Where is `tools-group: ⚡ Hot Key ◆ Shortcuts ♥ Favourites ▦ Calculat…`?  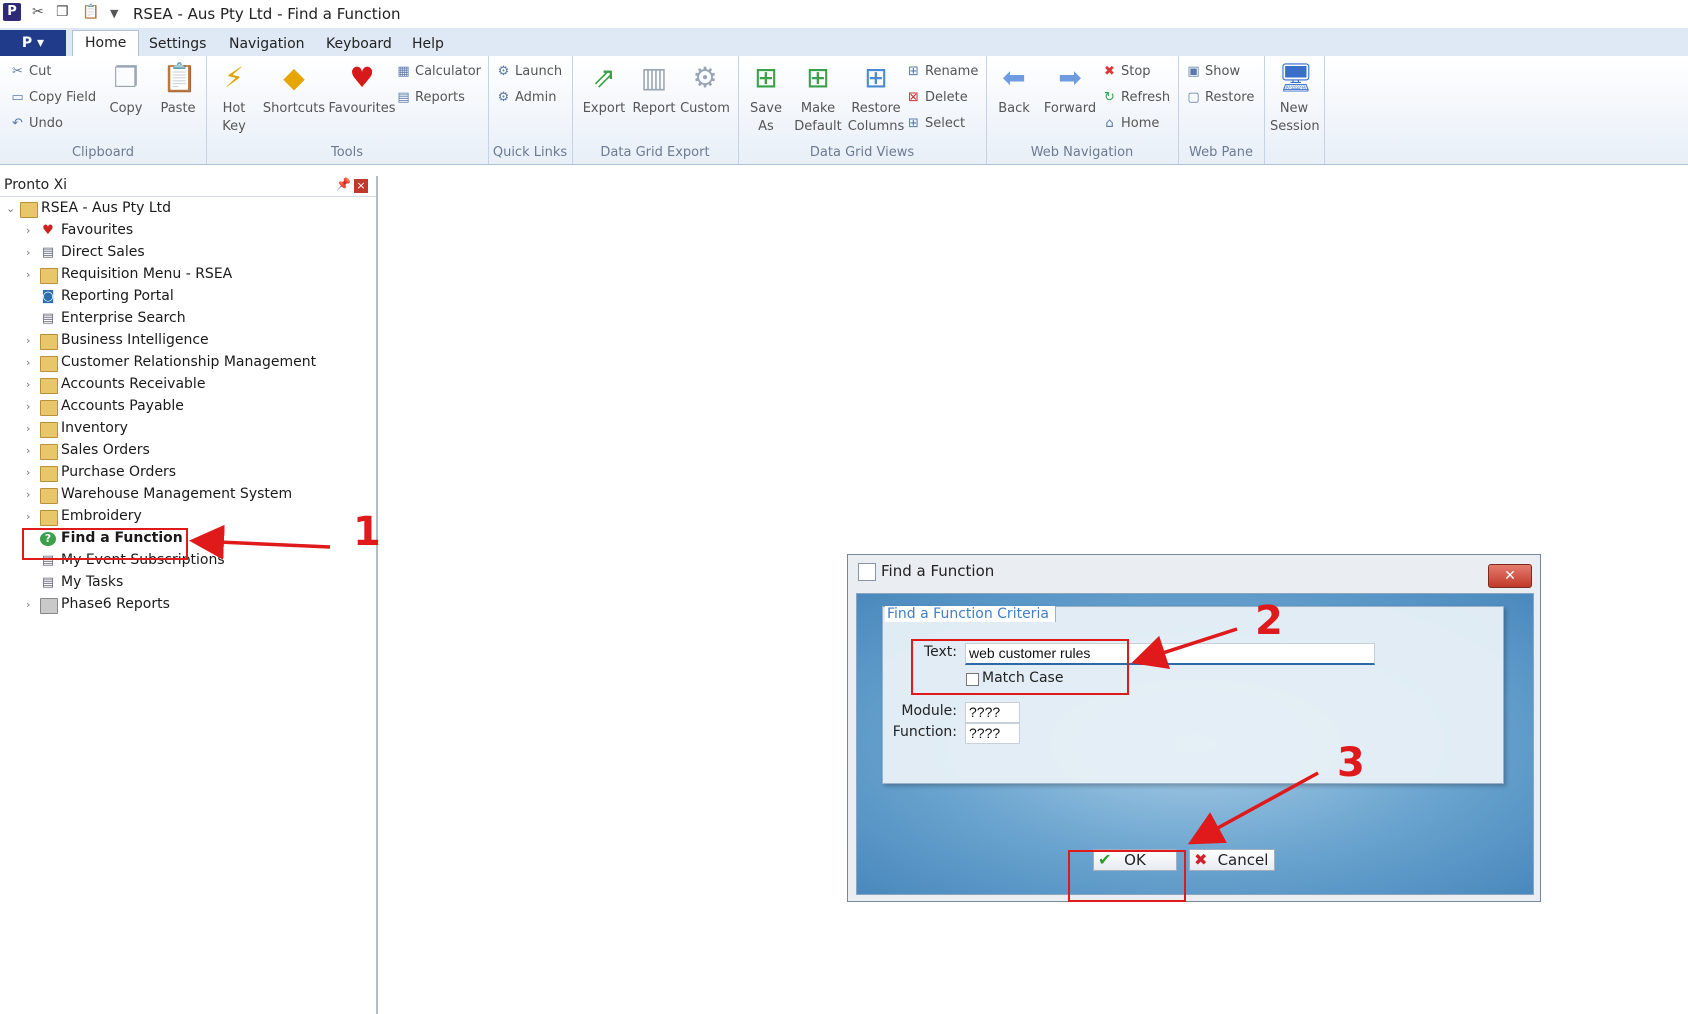
tools-group: ⚡ Hot Key ◆ Shortcuts ♥ Favourites ▦ Calculat… is located at coordinates (347, 110).